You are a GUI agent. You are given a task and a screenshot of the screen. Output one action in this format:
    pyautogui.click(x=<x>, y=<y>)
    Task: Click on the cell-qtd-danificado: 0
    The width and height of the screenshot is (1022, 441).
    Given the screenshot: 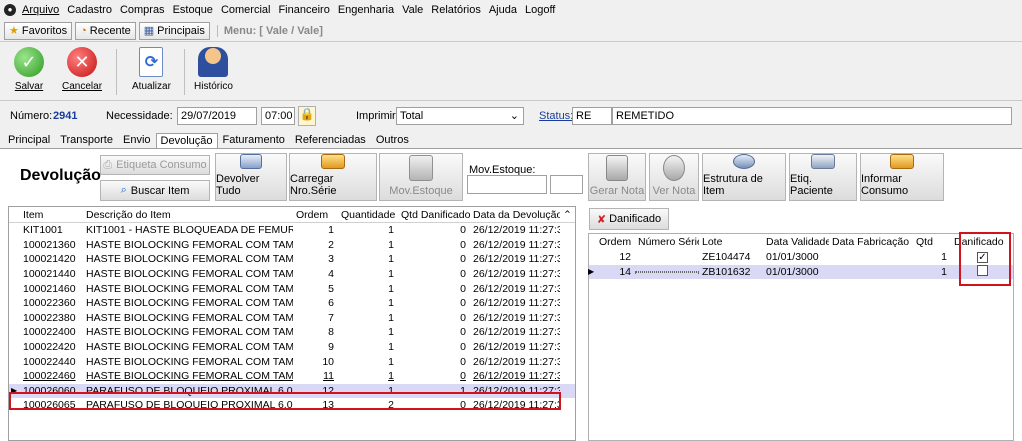 What is the action you would take?
    pyautogui.click(x=463, y=332)
    